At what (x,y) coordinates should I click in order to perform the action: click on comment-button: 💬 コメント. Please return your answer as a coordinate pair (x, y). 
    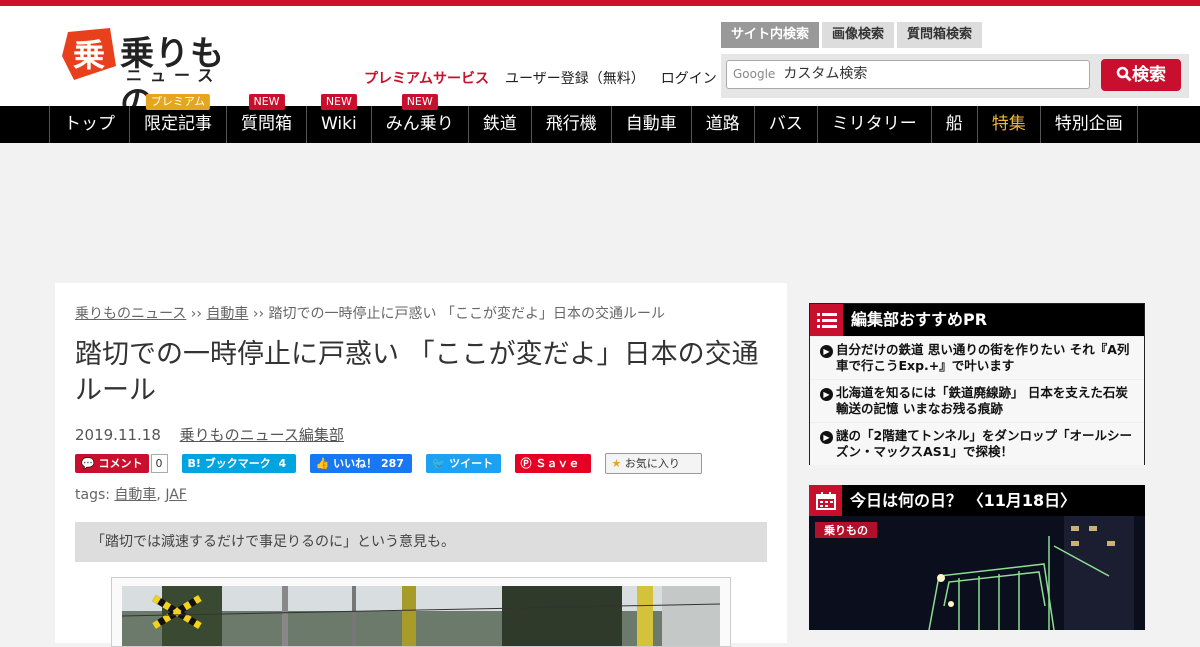
    Looking at the image, I should click on (112, 463).